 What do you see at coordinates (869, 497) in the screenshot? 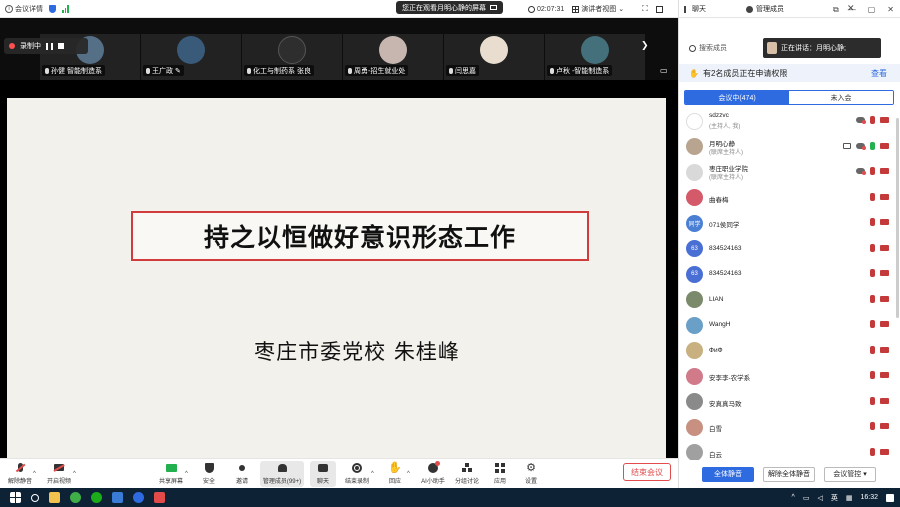
I see `clock-time: 16:32` at bounding box center [869, 497].